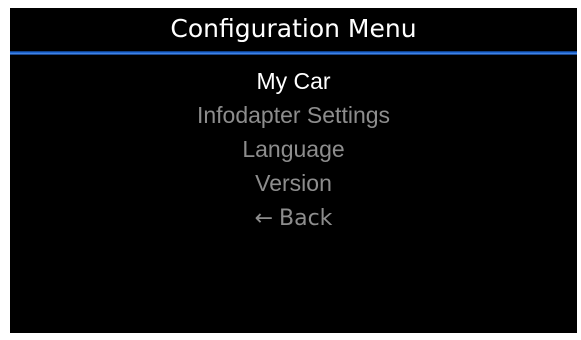 The height and width of the screenshot is (340, 581). What do you see at coordinates (293, 115) in the screenshot?
I see `menu-item-infodapter-settings: Infodapter Settings` at bounding box center [293, 115].